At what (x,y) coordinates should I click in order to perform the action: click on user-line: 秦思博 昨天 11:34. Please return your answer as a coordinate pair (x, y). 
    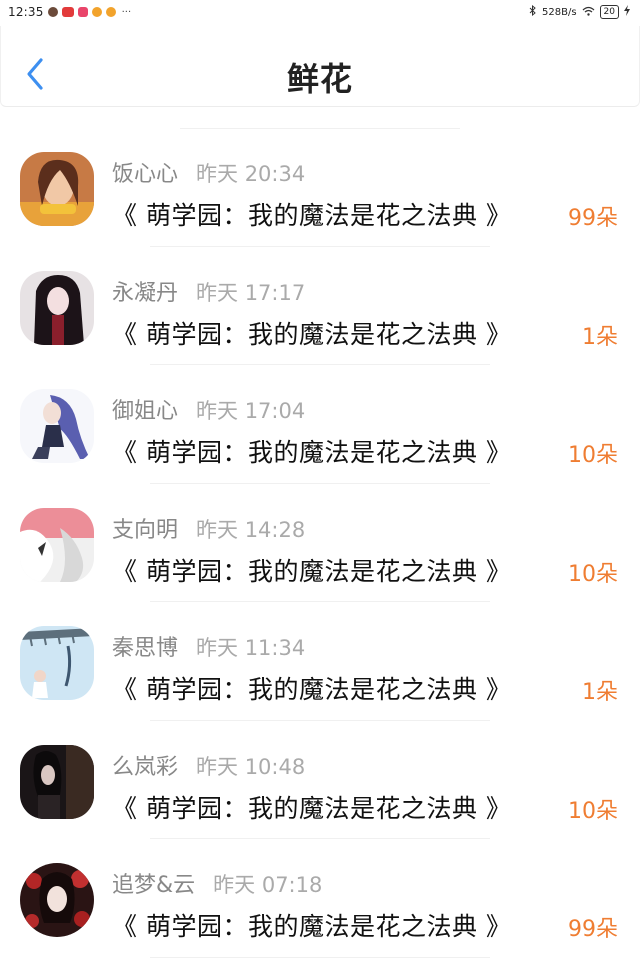
    Looking at the image, I should click on (208, 646).